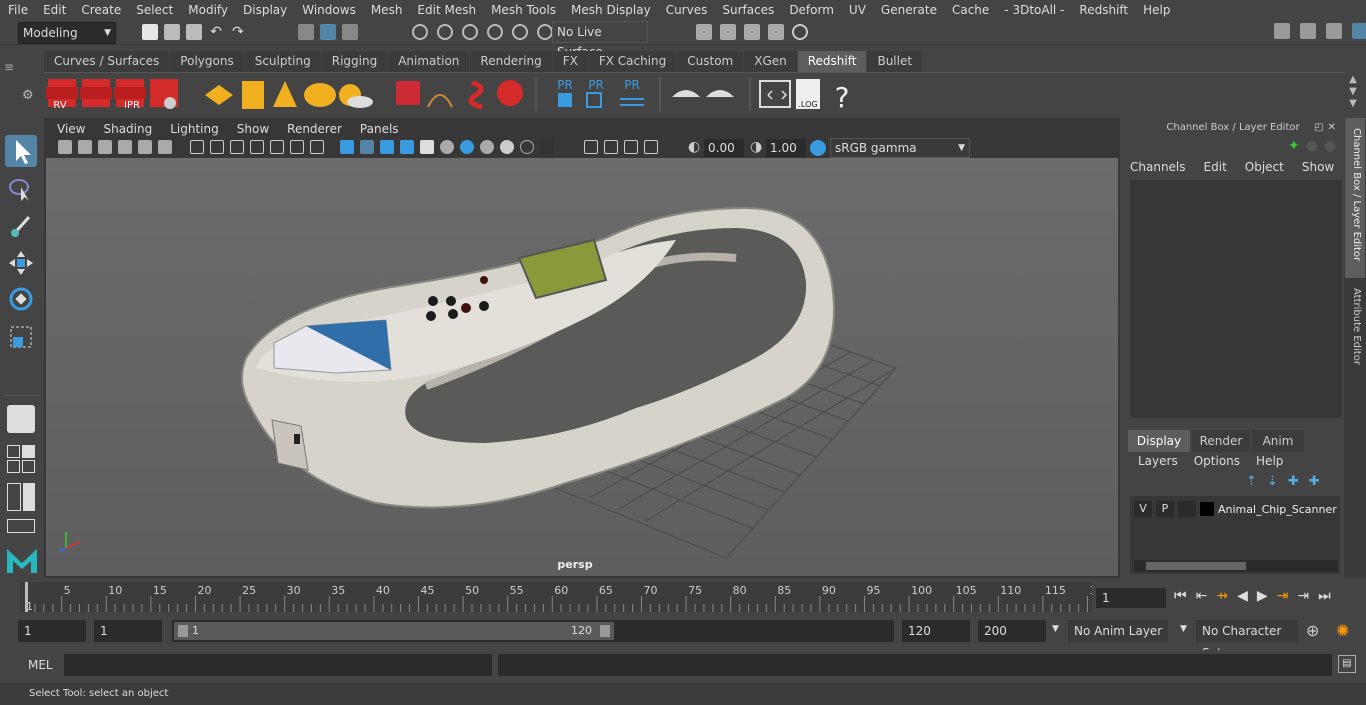 This screenshot has height=705, width=1366. Describe the element at coordinates (470, 32) in the screenshot. I see `snap-point-icon` at that location.